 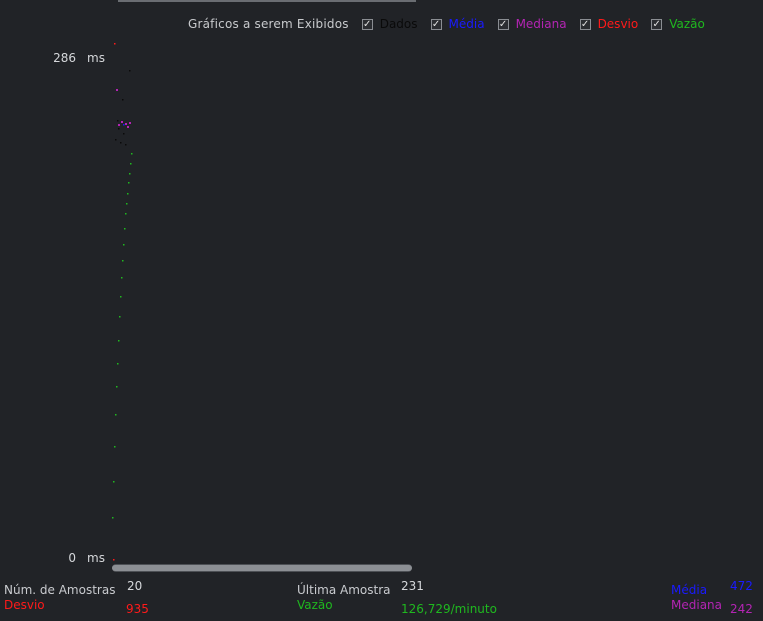 I want to click on num-amostras-value: 20, so click(x=135, y=586).